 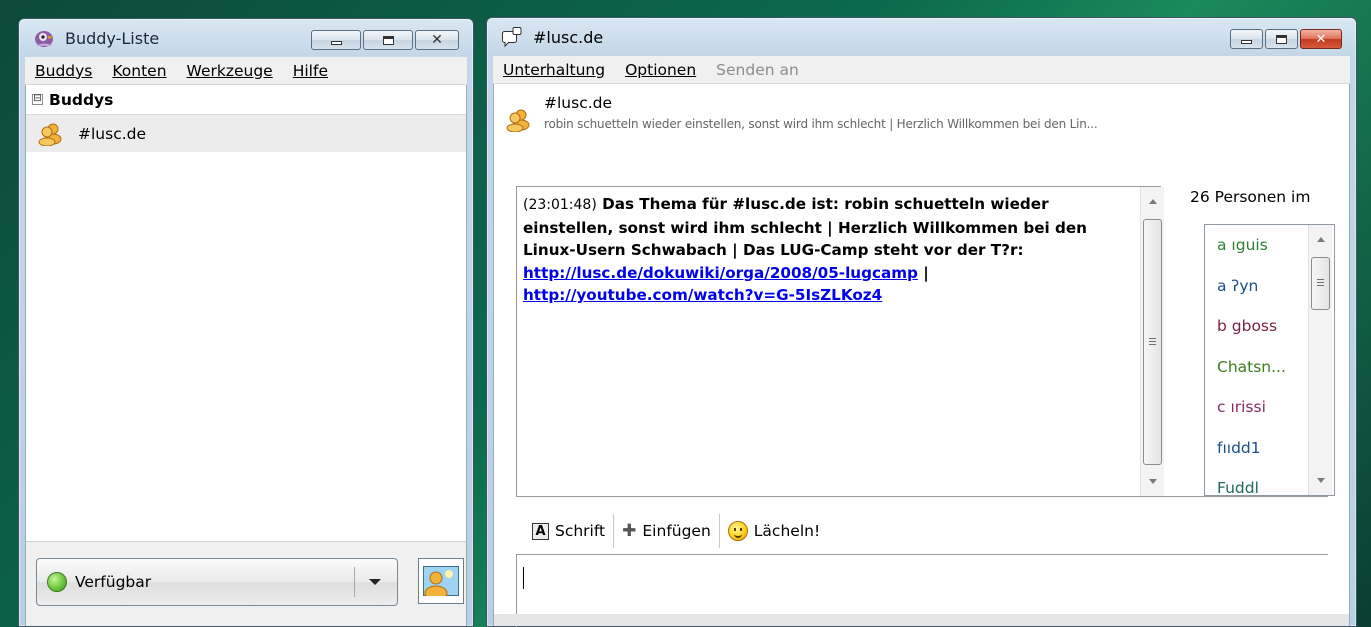 What do you see at coordinates (1255, 413) in the screenshot?
I see `user-item: c ırissi` at bounding box center [1255, 413].